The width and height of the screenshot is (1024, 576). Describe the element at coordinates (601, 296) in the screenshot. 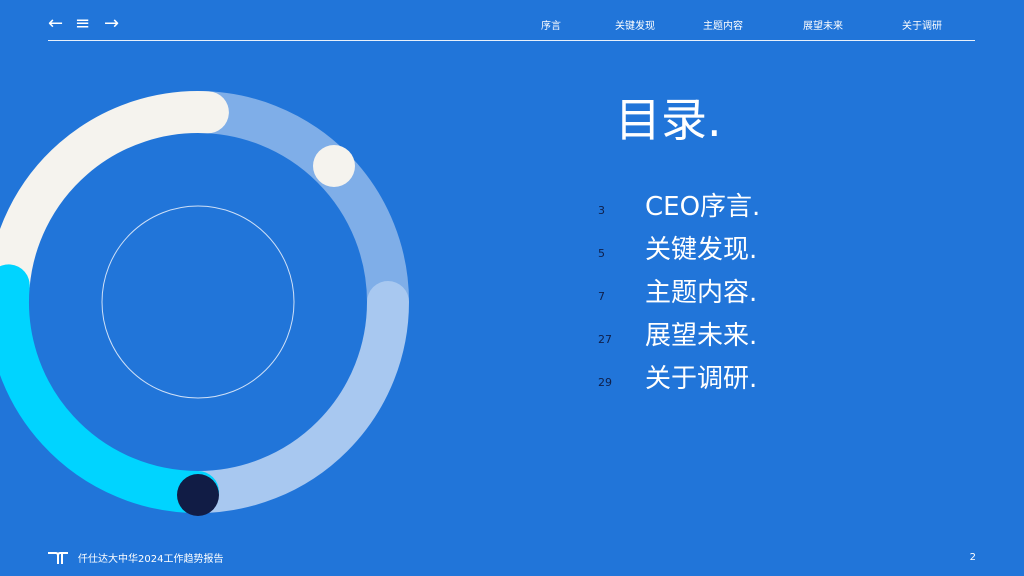

I see `toc-page-number: 7` at that location.